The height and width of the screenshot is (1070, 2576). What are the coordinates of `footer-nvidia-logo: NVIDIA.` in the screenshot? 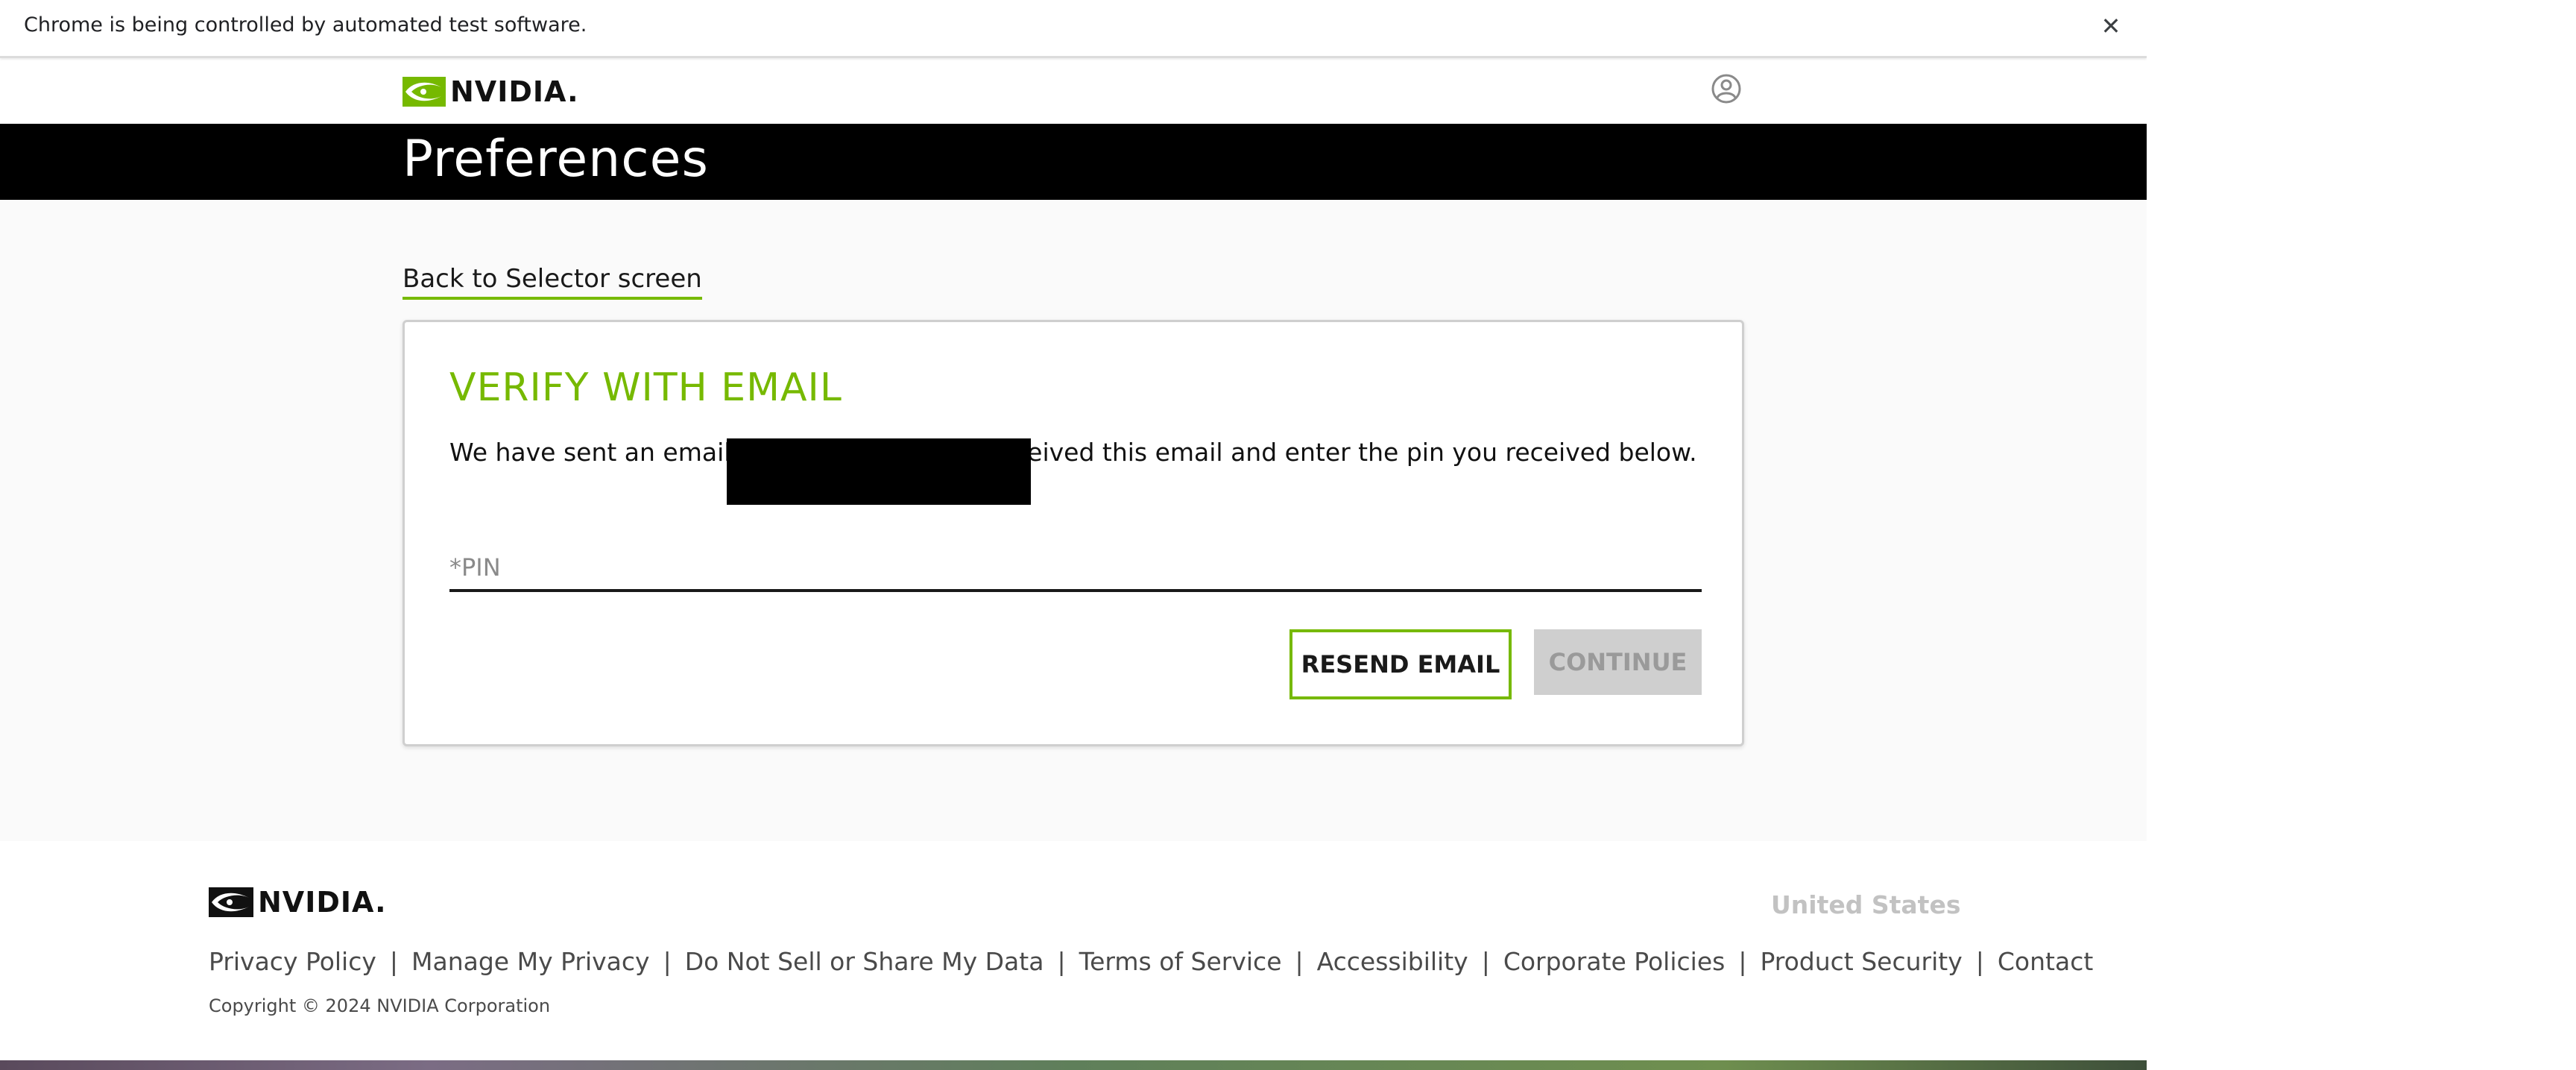 It's located at (298, 903).